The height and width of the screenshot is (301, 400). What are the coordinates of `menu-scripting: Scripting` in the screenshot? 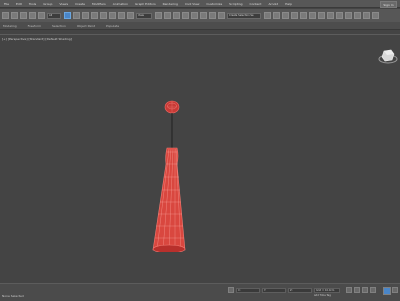 It's located at (235, 4).